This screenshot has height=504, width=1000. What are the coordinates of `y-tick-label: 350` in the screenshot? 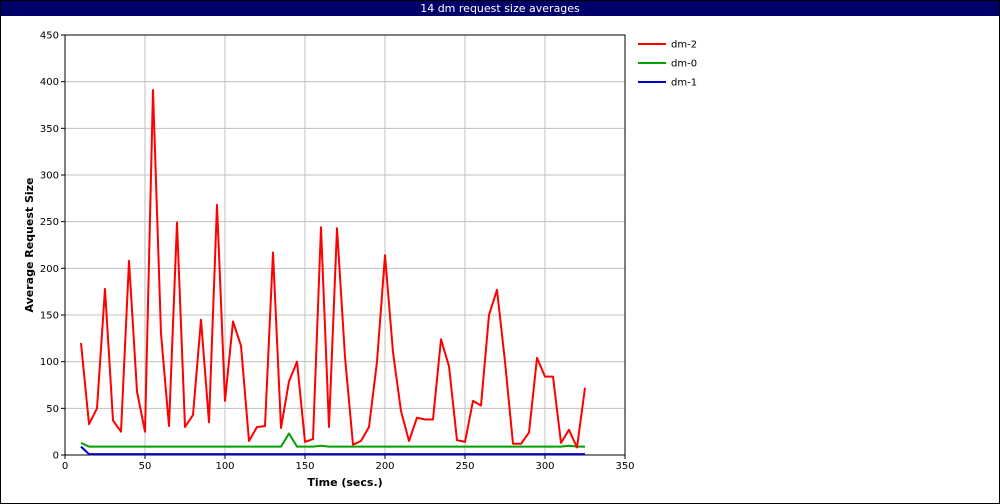 It's located at (49, 129).